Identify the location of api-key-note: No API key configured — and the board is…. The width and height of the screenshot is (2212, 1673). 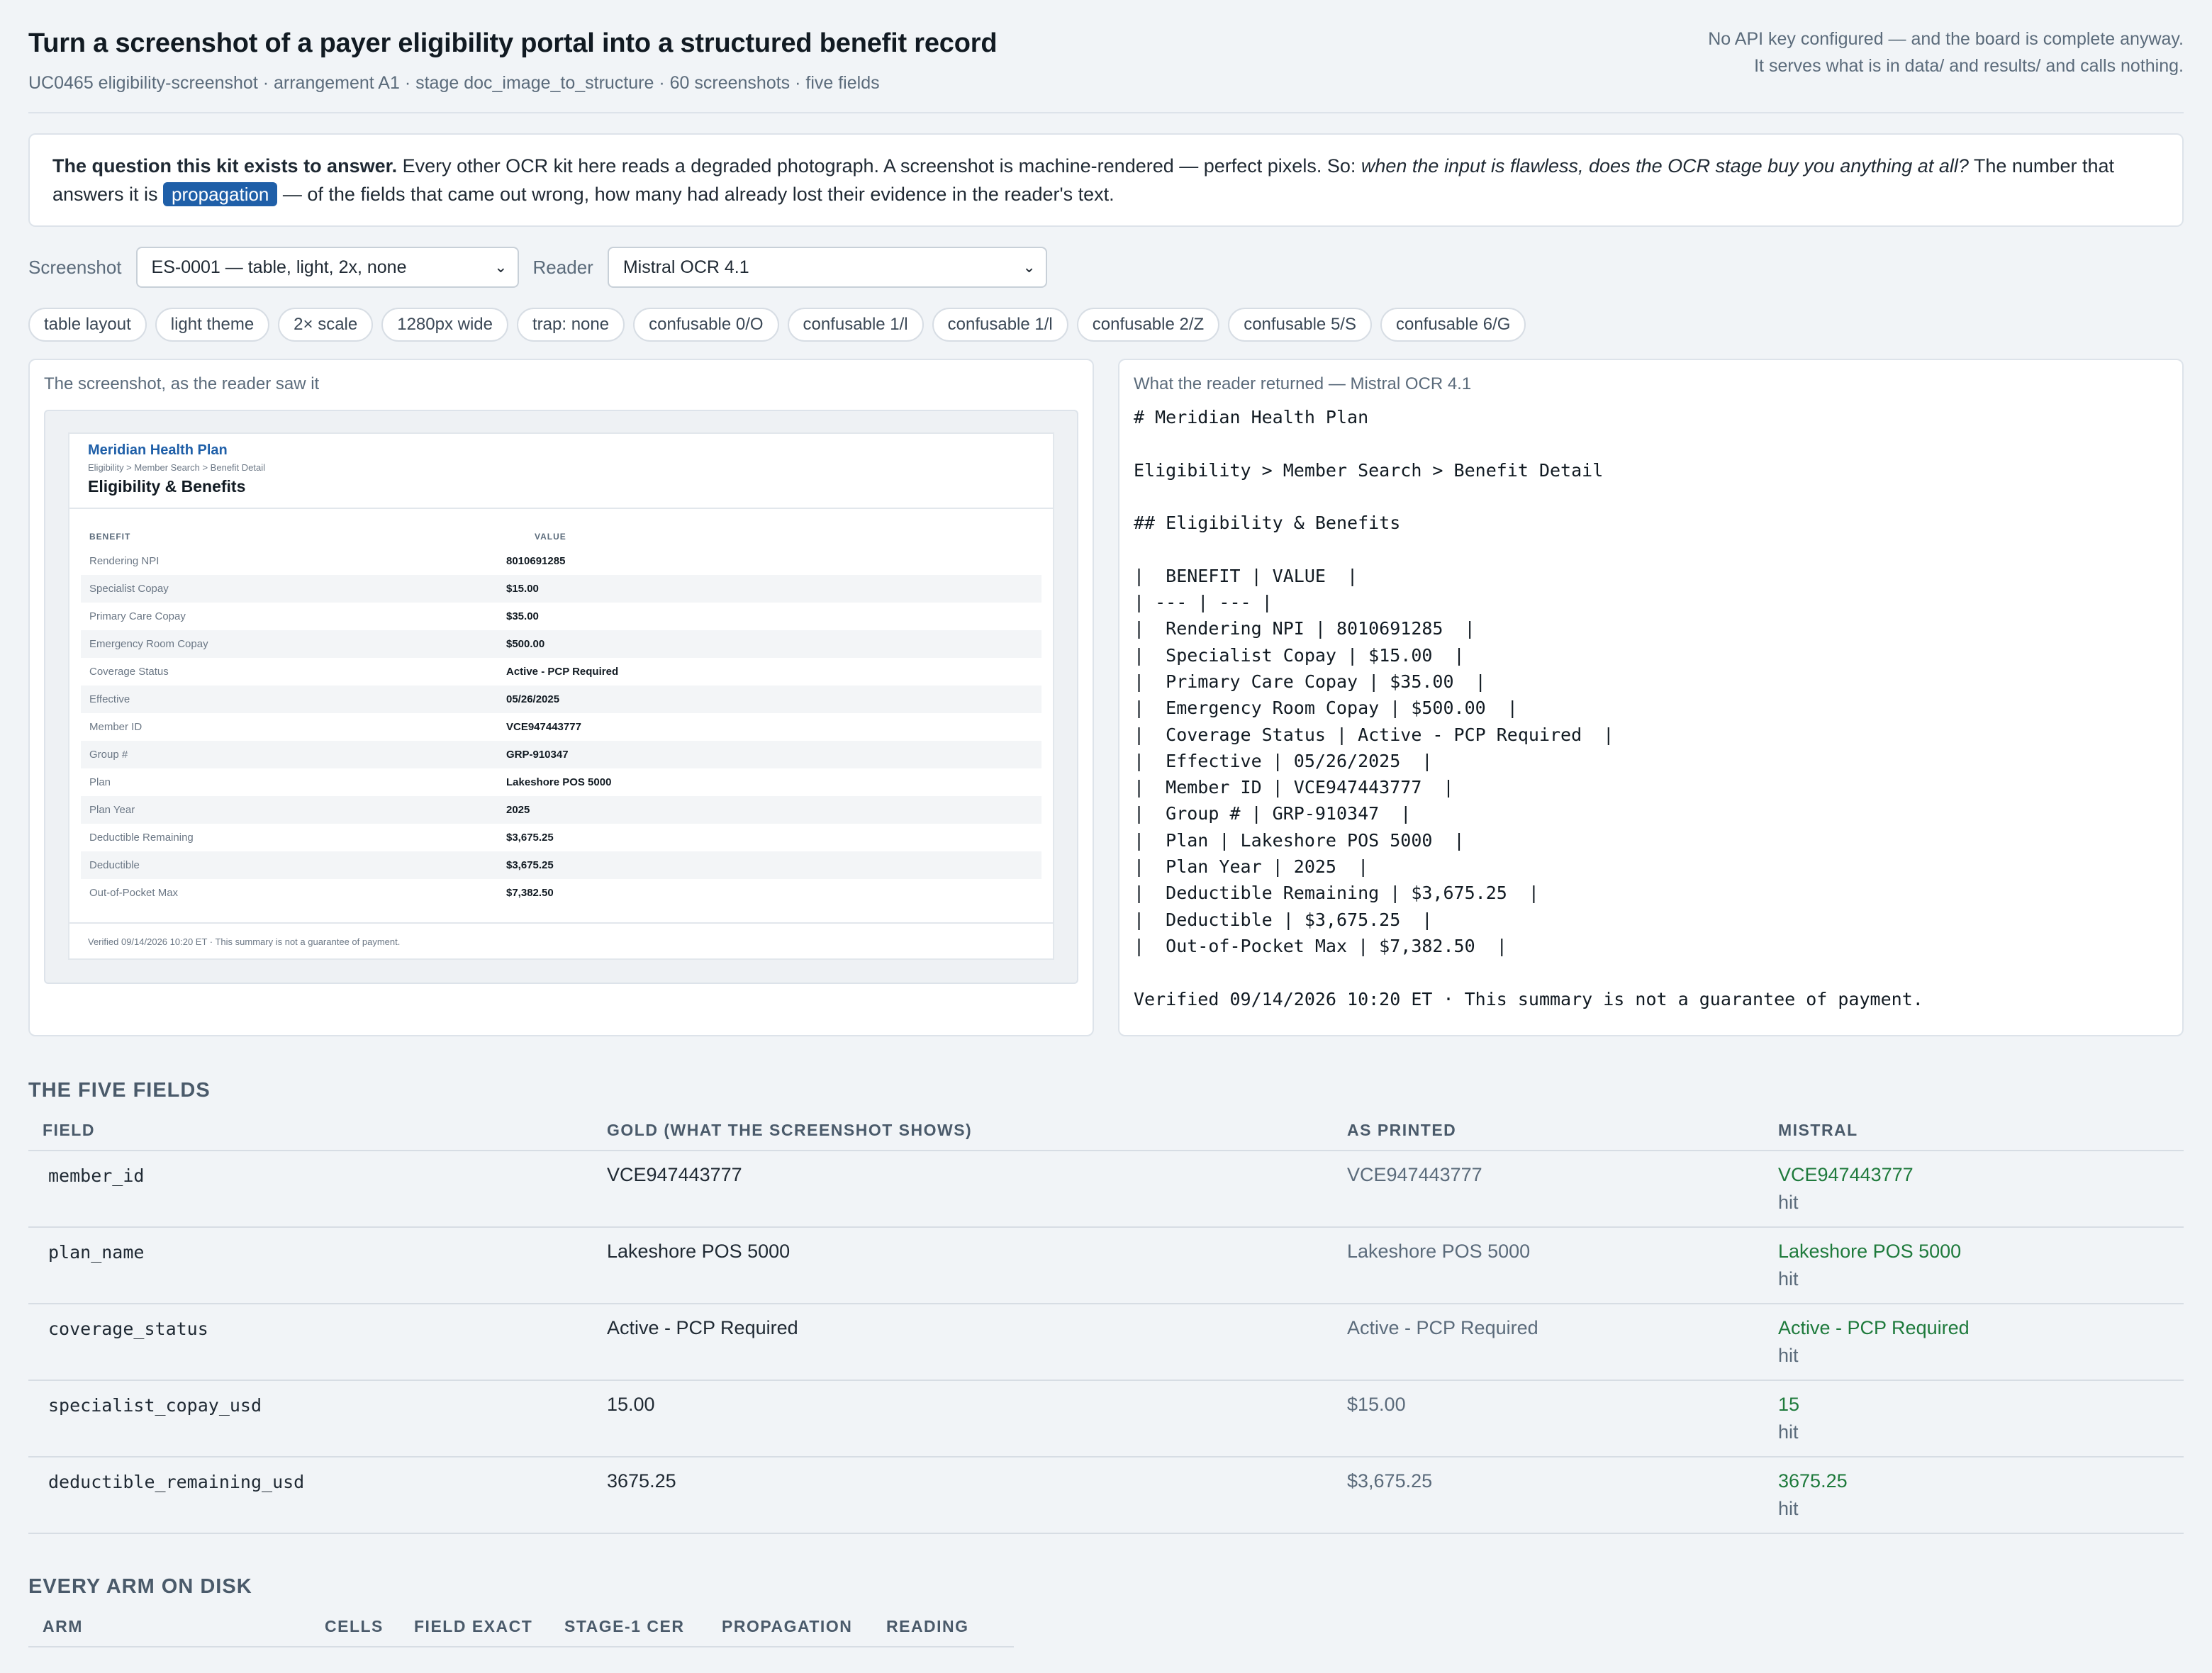
(1946, 52).